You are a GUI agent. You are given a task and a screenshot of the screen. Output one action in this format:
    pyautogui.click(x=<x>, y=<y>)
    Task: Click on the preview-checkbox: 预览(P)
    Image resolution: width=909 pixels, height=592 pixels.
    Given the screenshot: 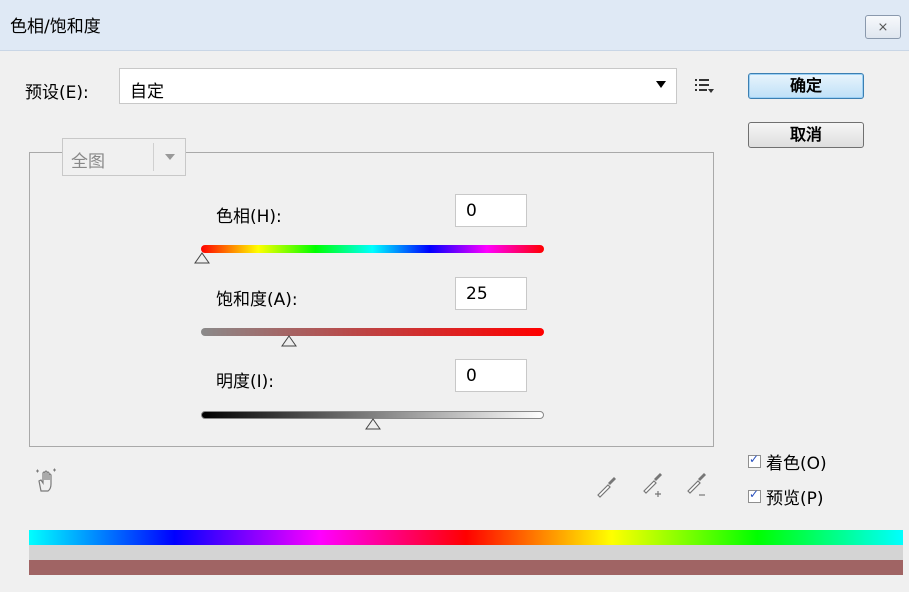 What is the action you would take?
    pyautogui.click(x=786, y=496)
    